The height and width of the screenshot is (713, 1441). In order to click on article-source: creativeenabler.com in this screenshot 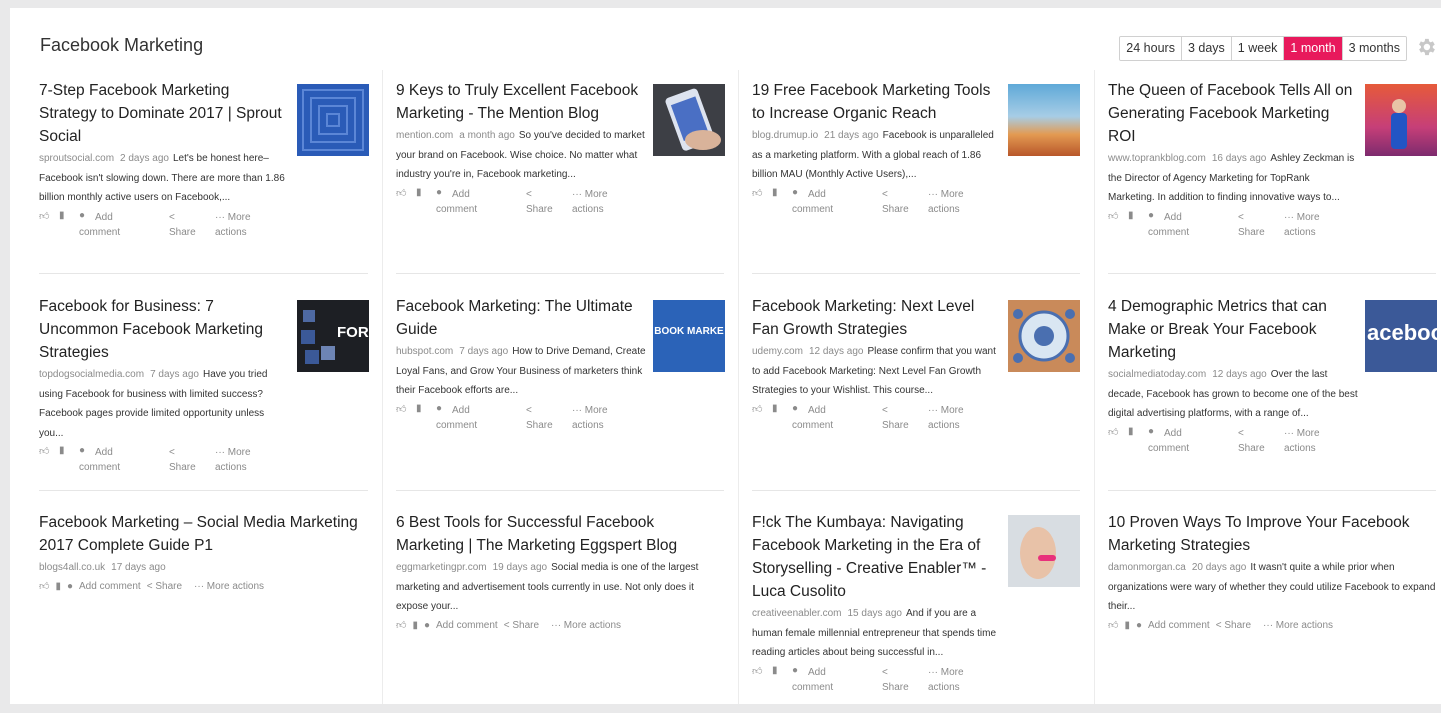, I will do `click(797, 613)`.